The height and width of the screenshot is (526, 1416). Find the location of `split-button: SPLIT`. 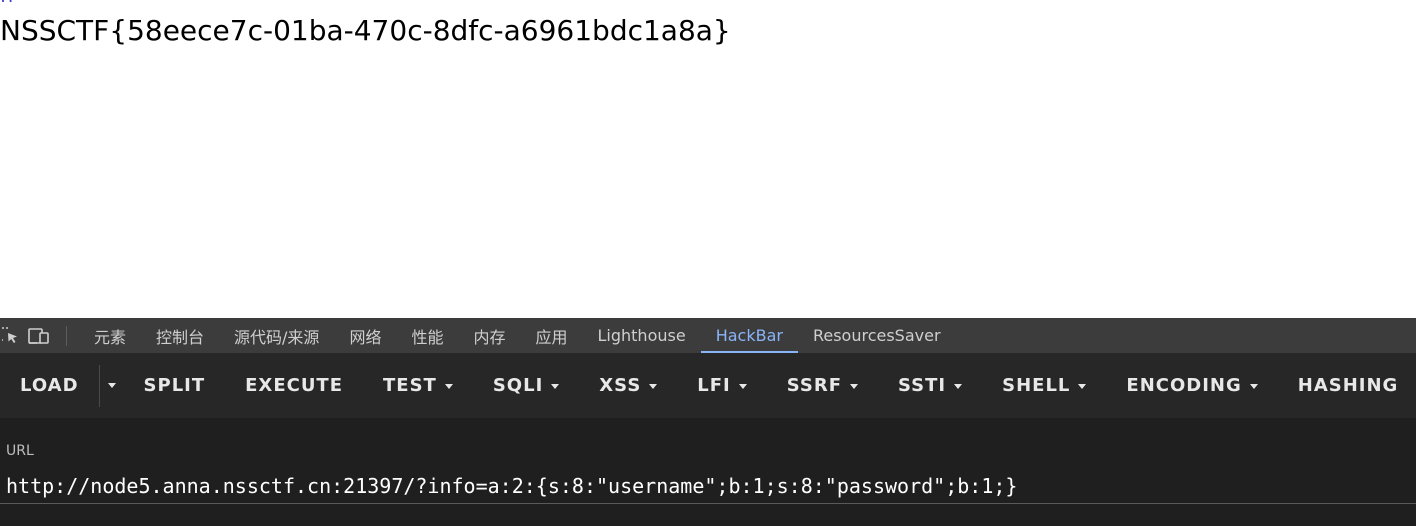

split-button: SPLIT is located at coordinates (175, 385).